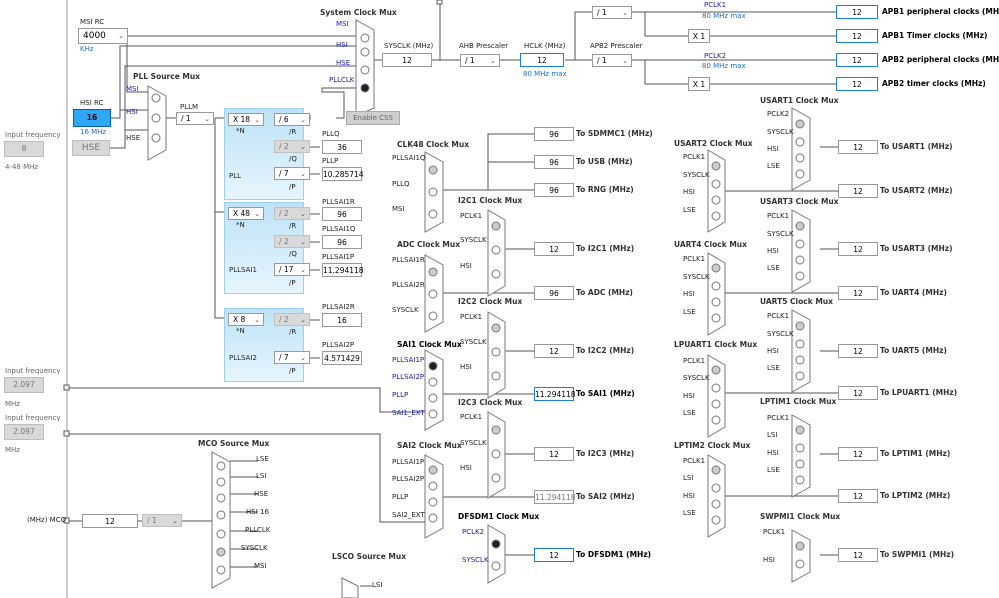 The height and width of the screenshot is (598, 999). Describe the element at coordinates (24, 149) in the screenshot. I see `hse-input-value: 8` at that location.